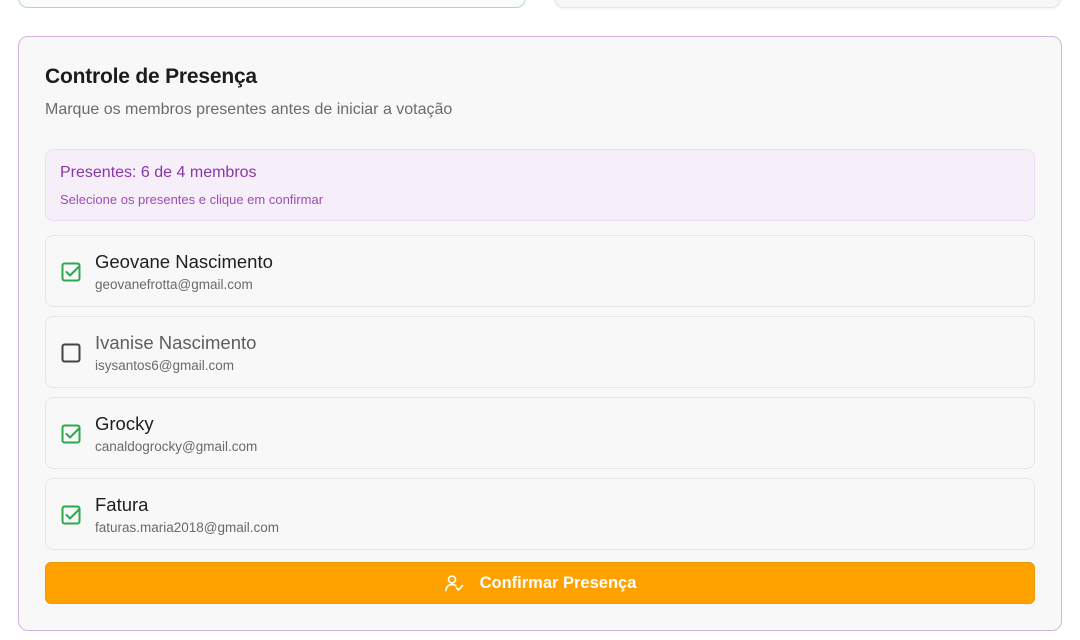 Image resolution: width=1080 pixels, height=640 pixels. I want to click on page-title: Controle de Presença, so click(151, 76).